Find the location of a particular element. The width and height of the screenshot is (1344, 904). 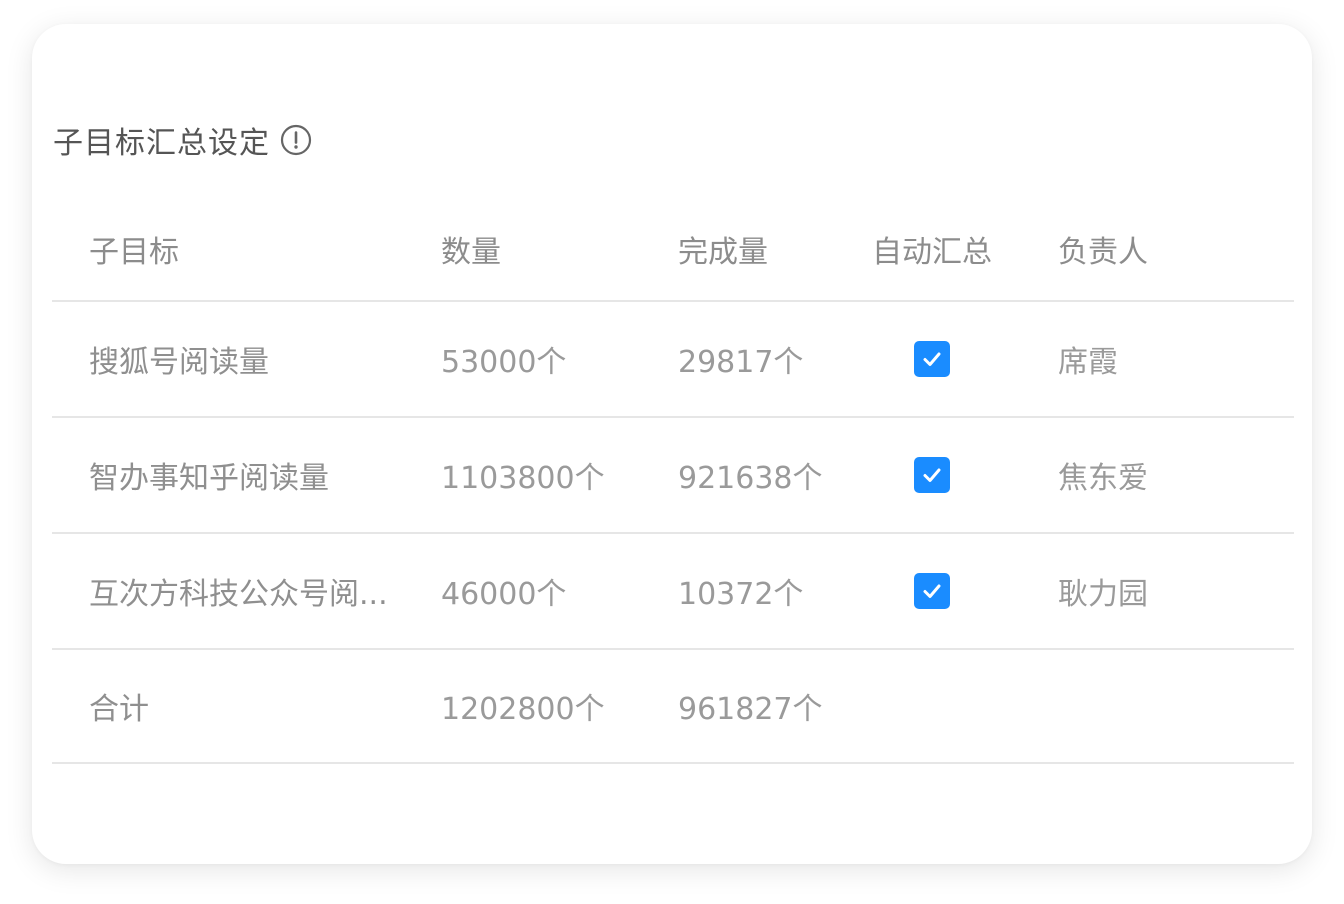

table-row: 互次方科技公众号阅... 46000个 10372个 耿力园 is located at coordinates (673, 592).